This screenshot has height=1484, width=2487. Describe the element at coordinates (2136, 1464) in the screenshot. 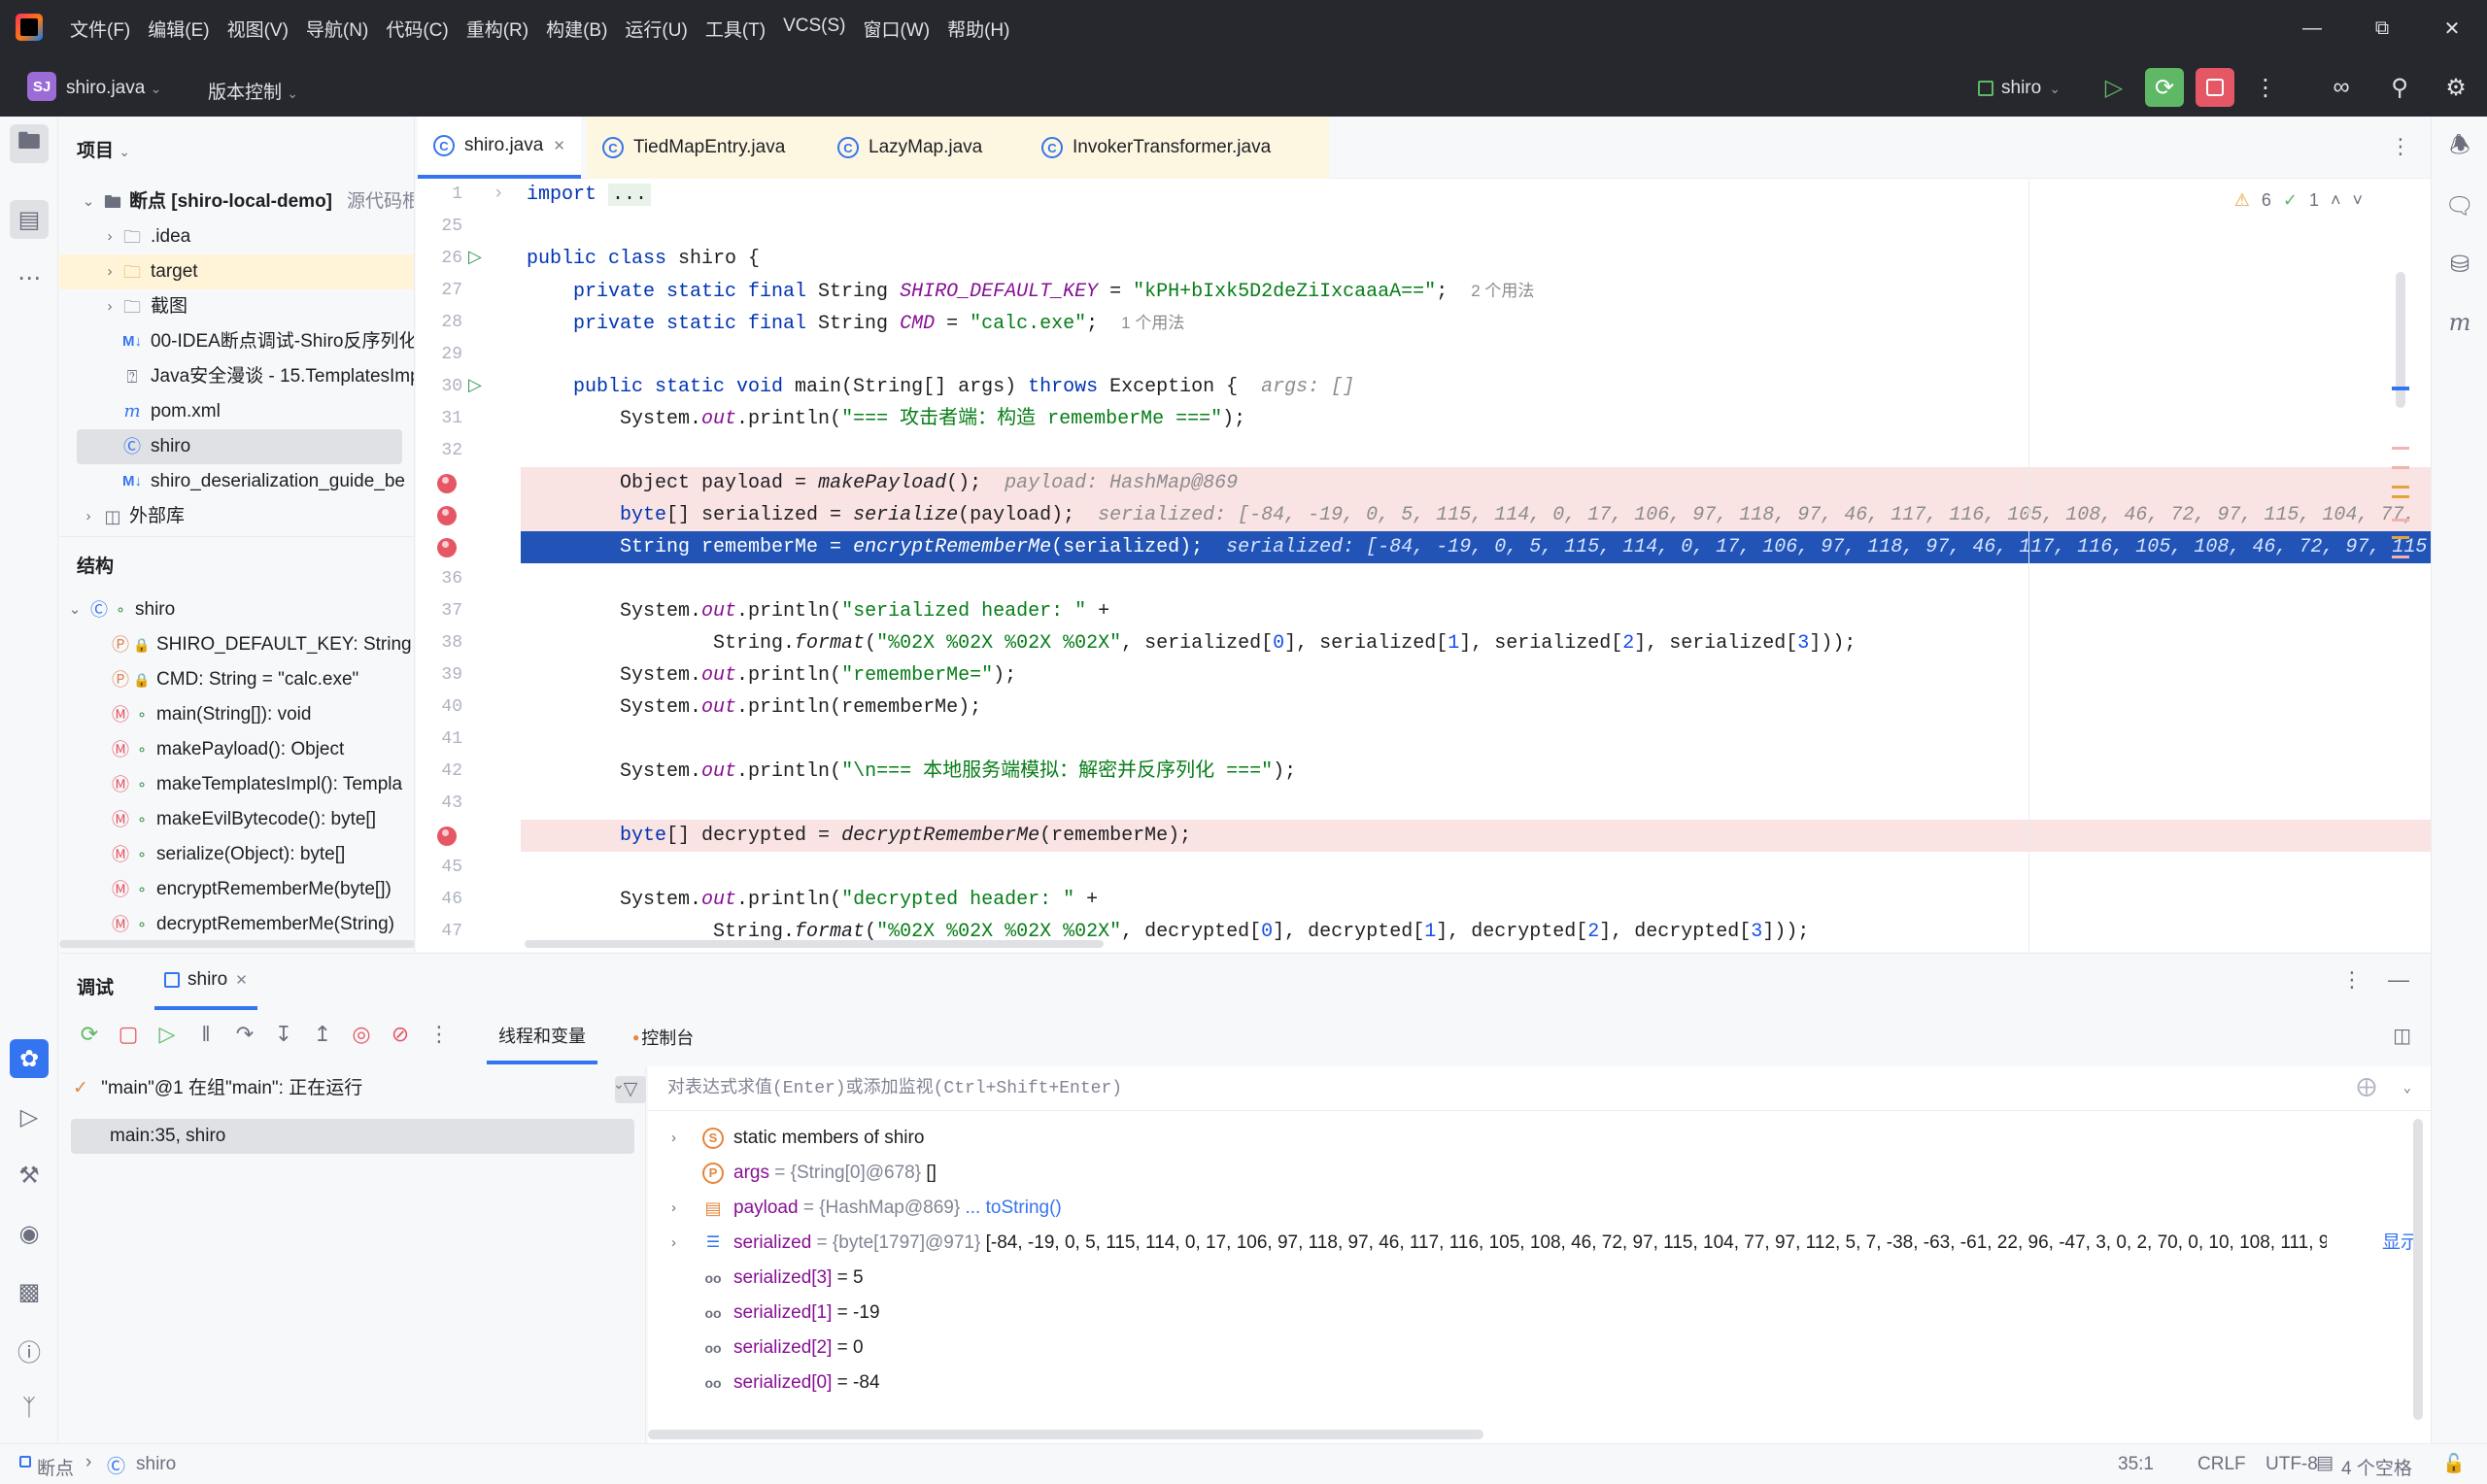

I see `caret-position: 35:1` at that location.